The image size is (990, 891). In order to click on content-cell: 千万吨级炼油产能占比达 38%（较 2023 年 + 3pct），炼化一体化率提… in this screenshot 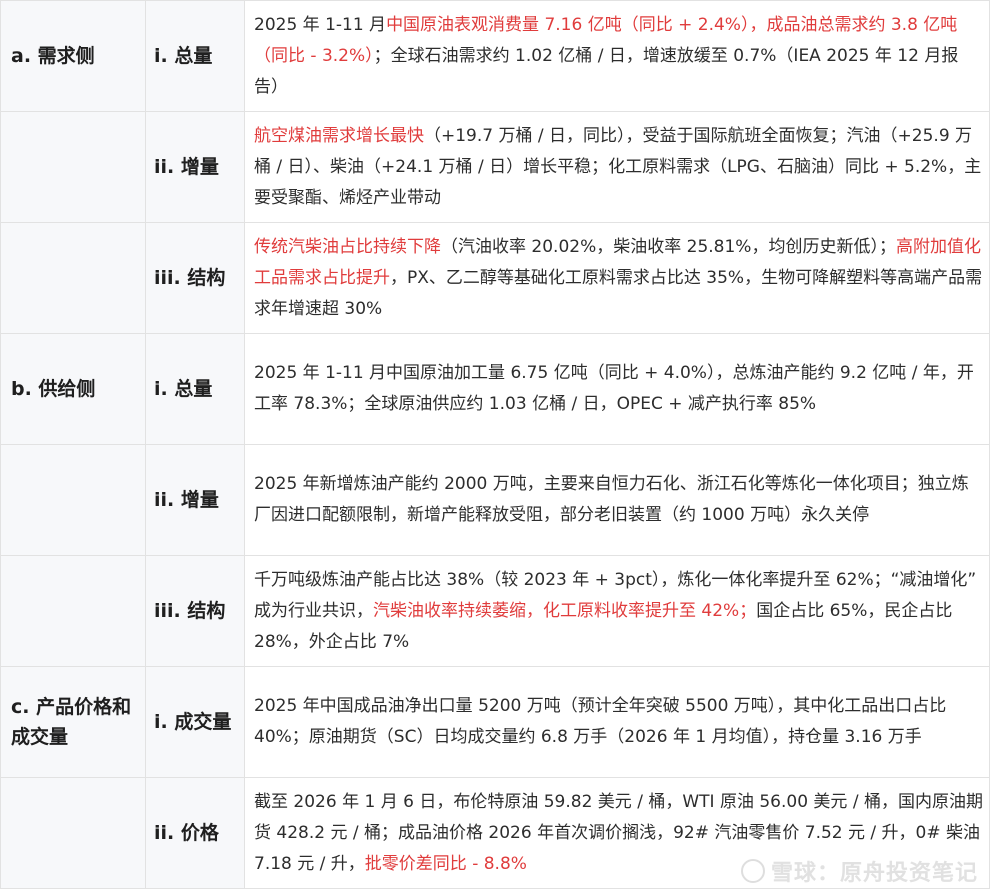, I will do `click(617, 611)`.